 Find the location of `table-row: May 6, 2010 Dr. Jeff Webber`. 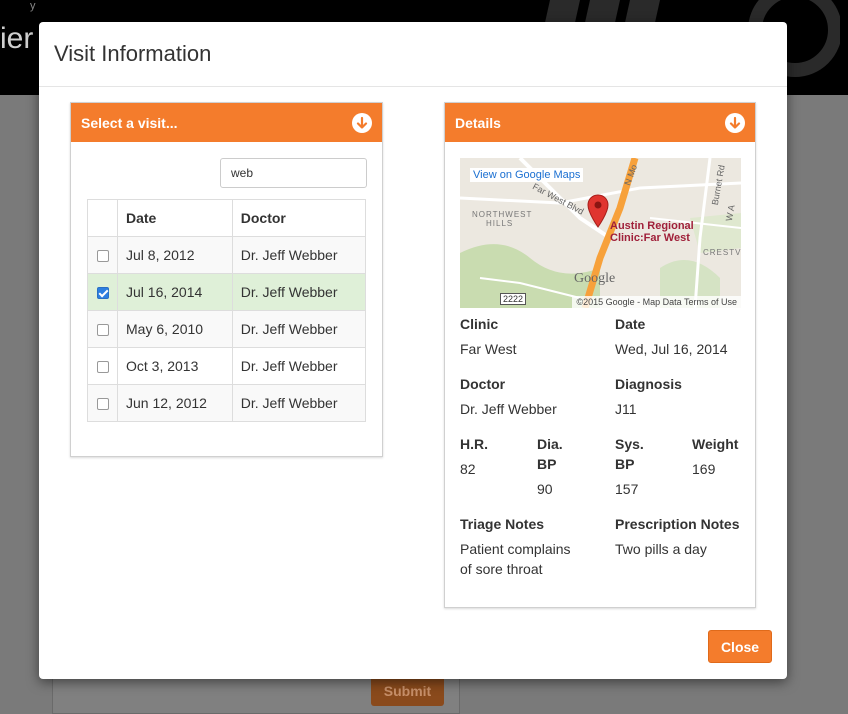

table-row: May 6, 2010 Dr. Jeff Webber is located at coordinates (227, 329).